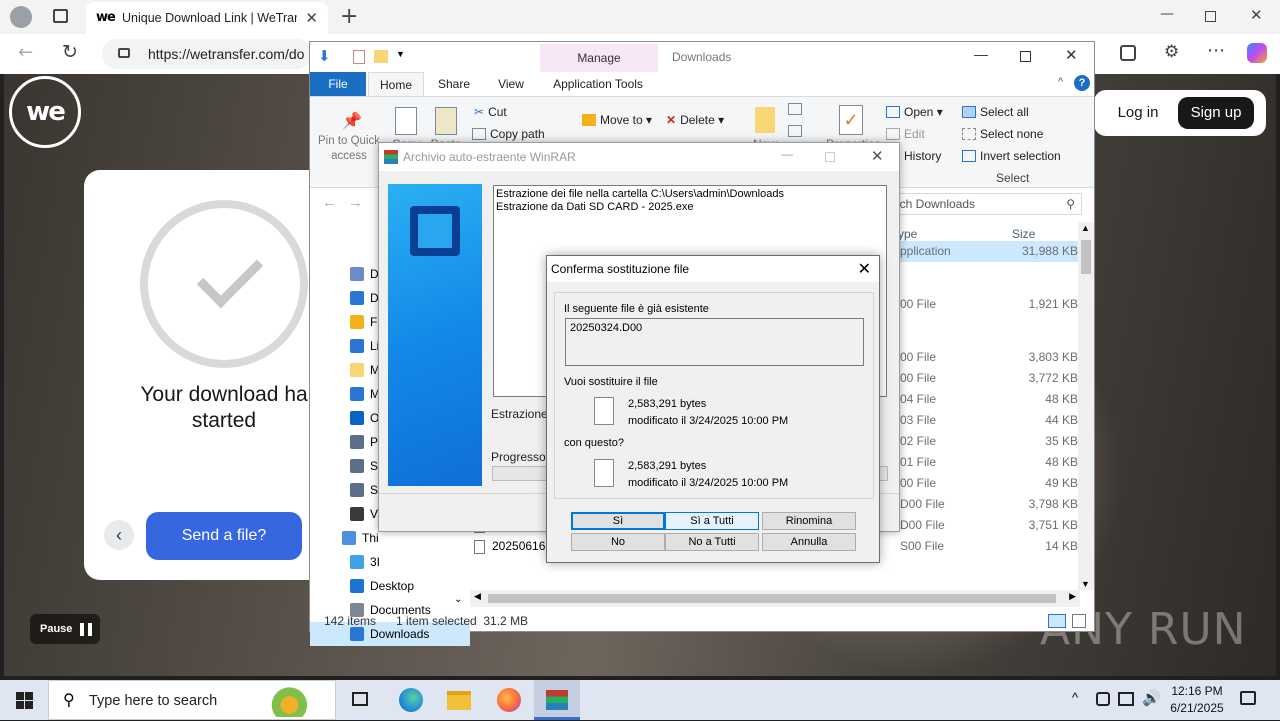  What do you see at coordinates (21, 17) in the screenshot?
I see `profile-icon` at bounding box center [21, 17].